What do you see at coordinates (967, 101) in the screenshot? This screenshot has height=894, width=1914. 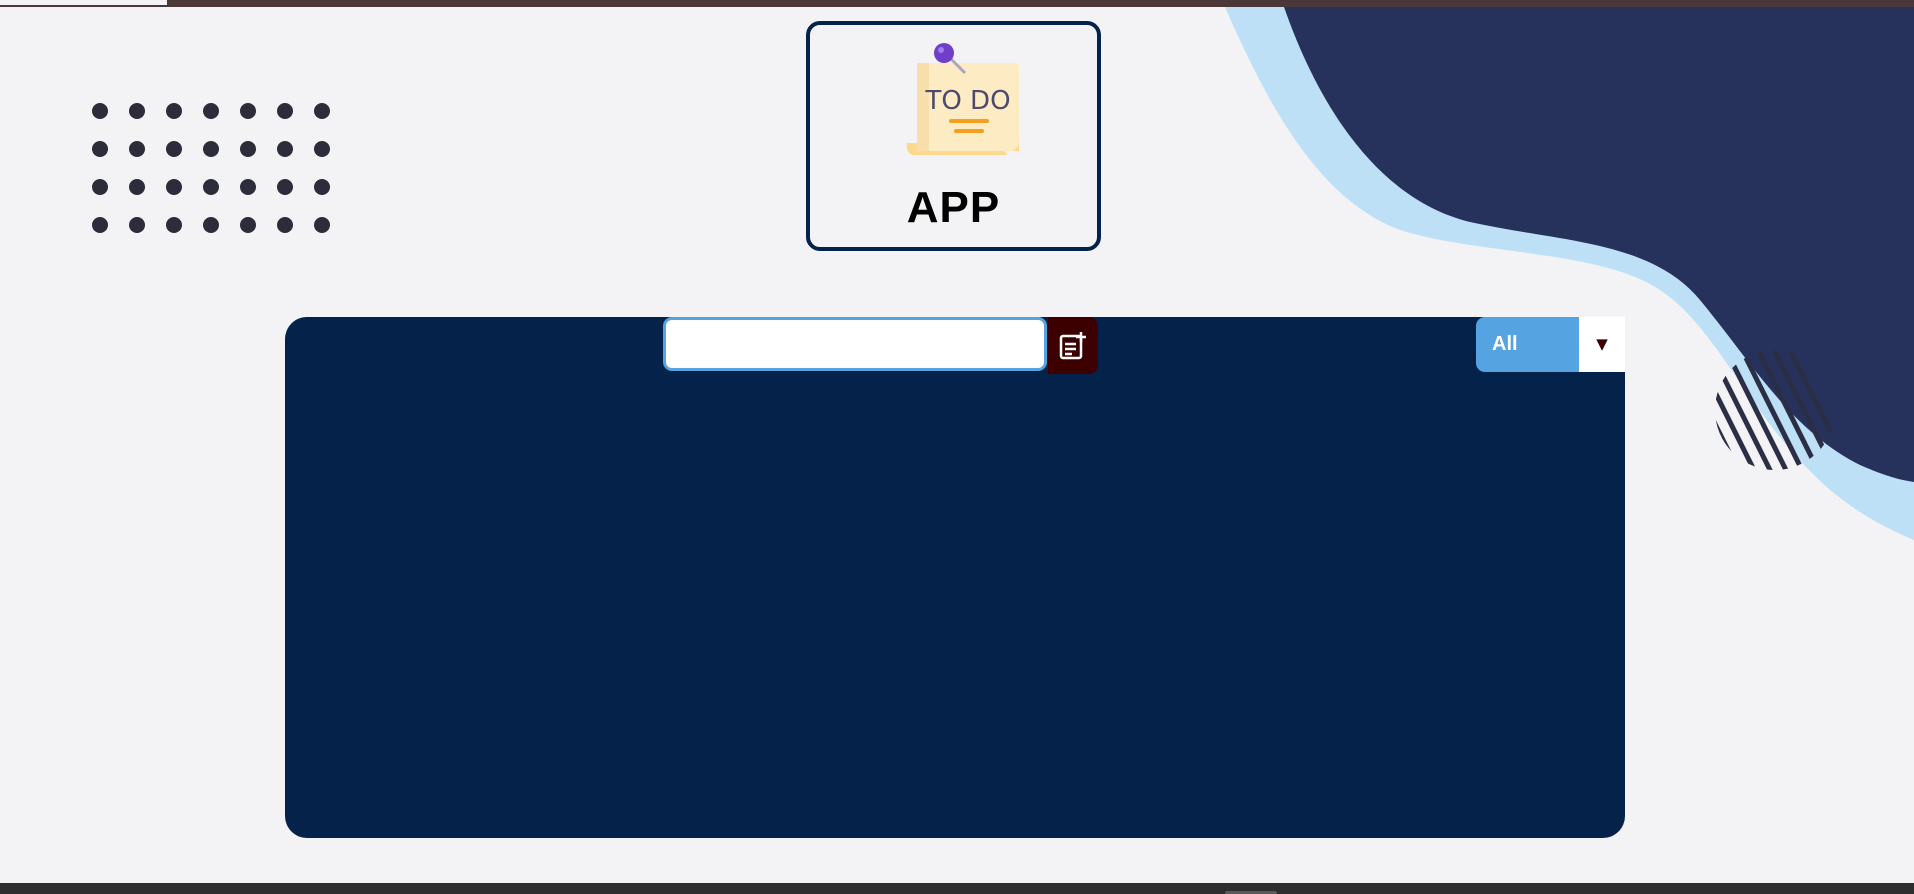 I see `svg-text: TO DO` at bounding box center [967, 101].